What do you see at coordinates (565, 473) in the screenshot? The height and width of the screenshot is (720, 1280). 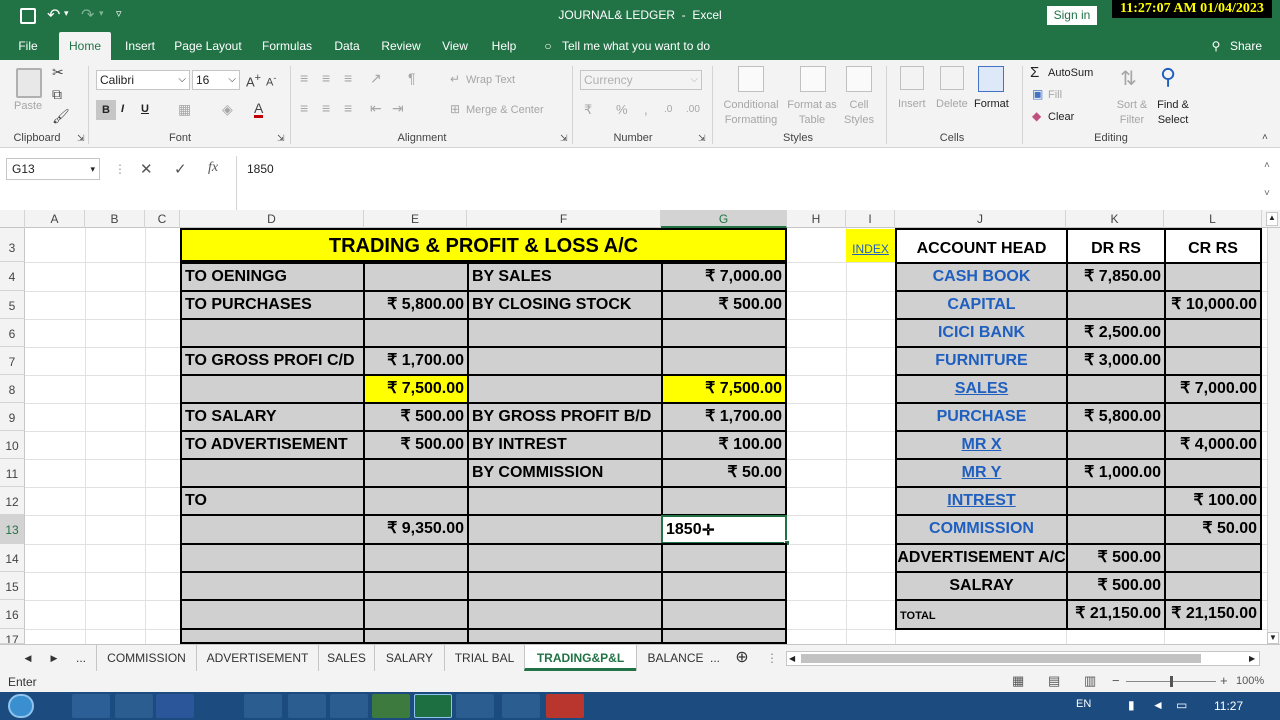 I see `cell-f11: BY COMMISSION` at bounding box center [565, 473].